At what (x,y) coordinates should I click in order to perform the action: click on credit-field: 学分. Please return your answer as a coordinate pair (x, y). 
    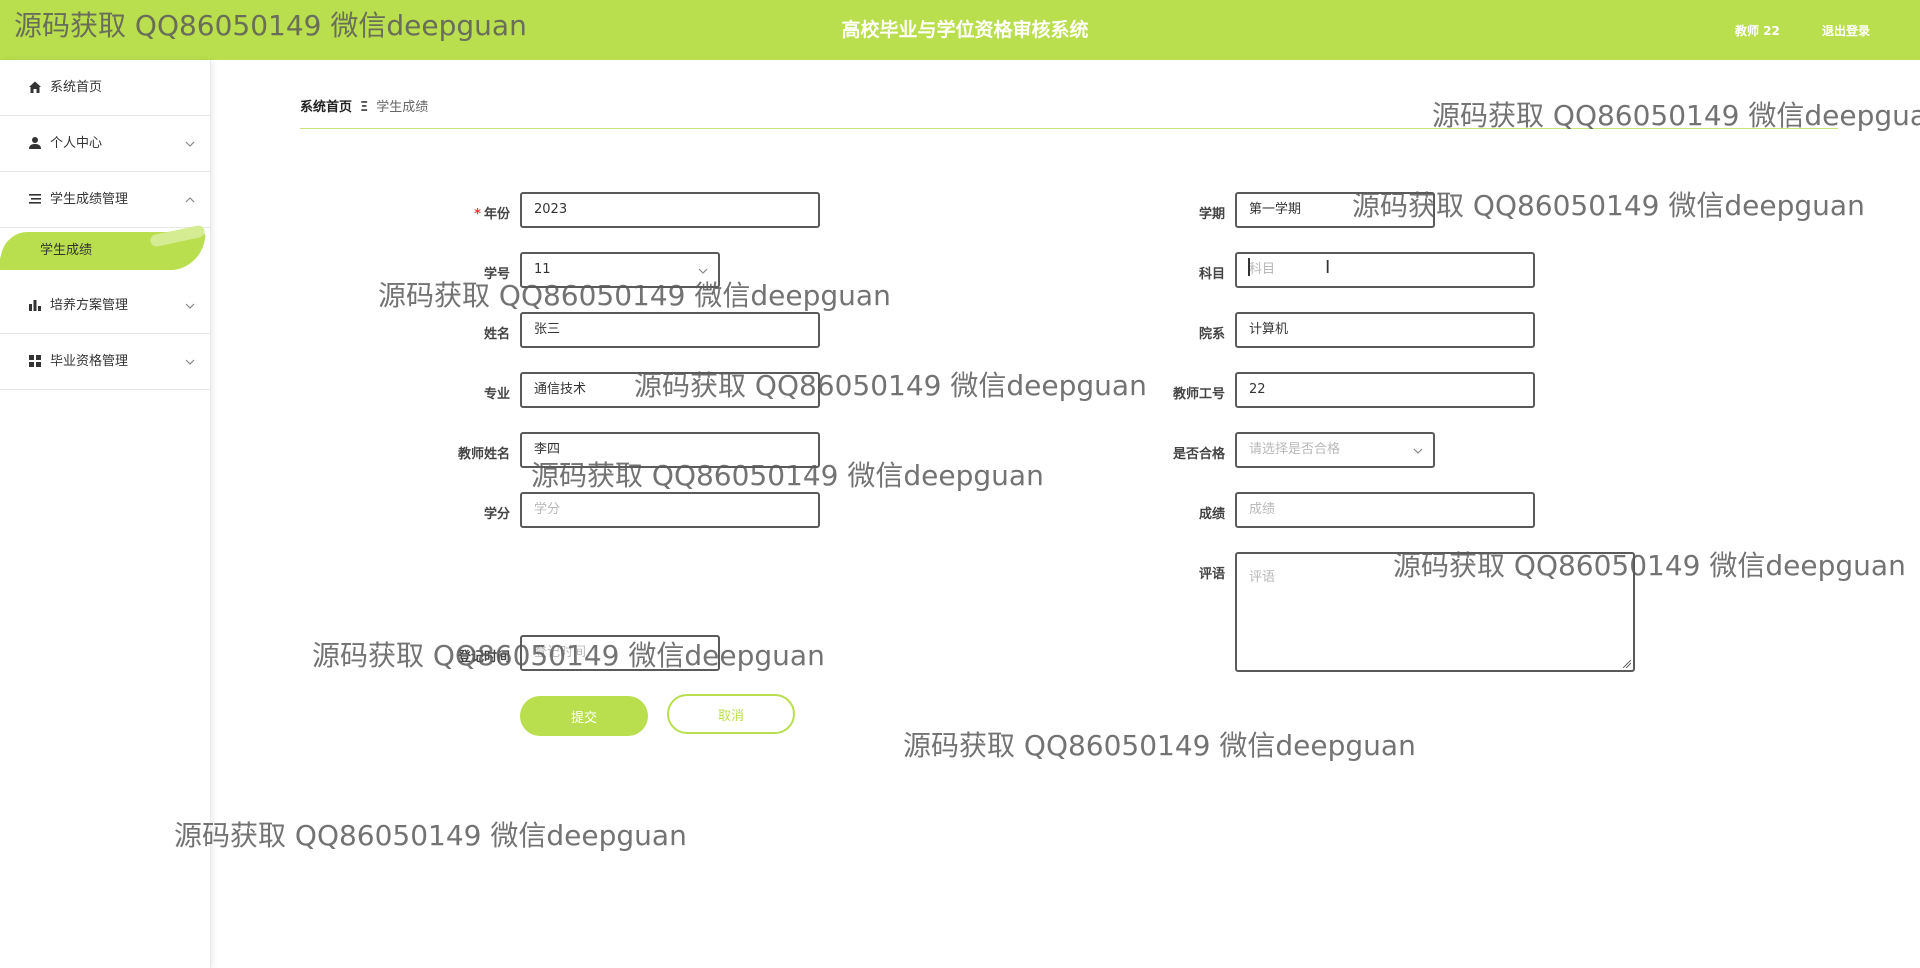
    Looking at the image, I should click on (670, 510).